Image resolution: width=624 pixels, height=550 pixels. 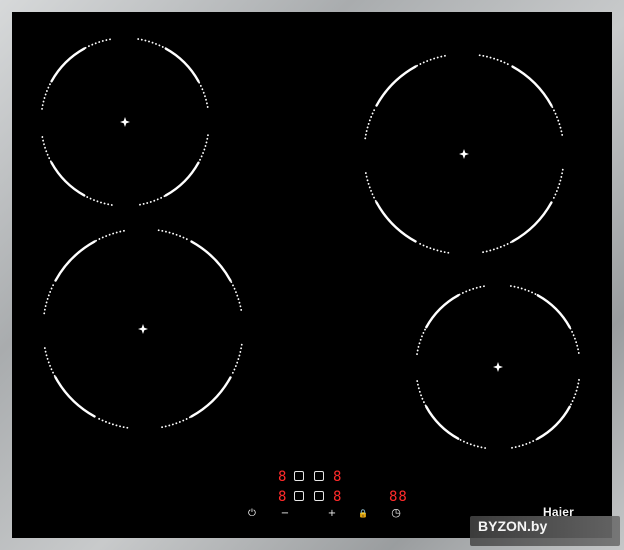 I want to click on right-zone-display-bottom: 8, so click(x=338, y=497).